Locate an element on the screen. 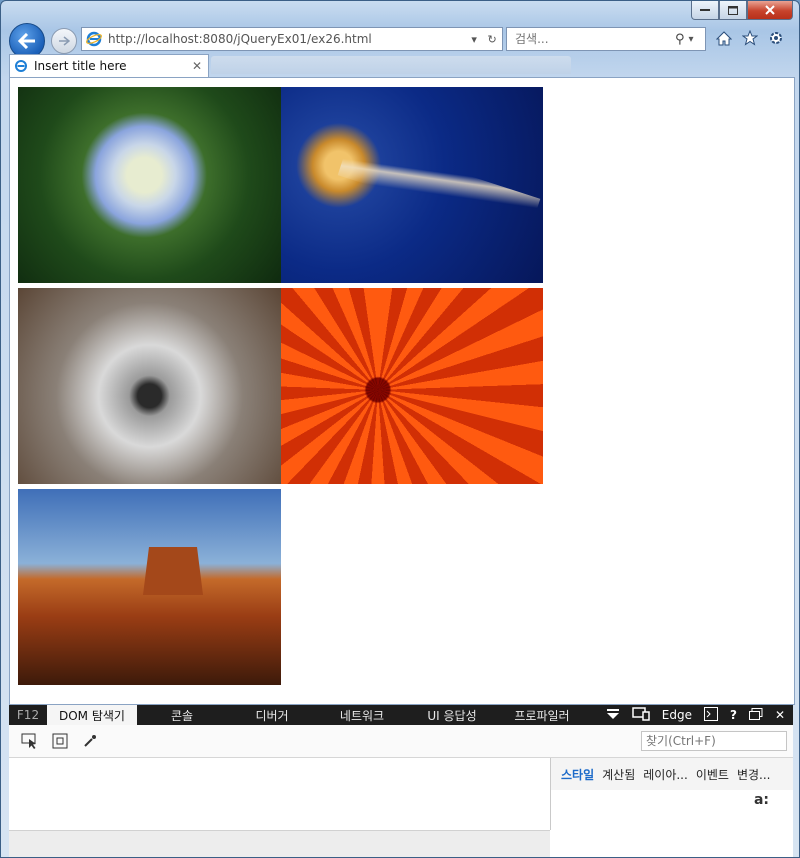  hydrangea-image is located at coordinates (149, 185).